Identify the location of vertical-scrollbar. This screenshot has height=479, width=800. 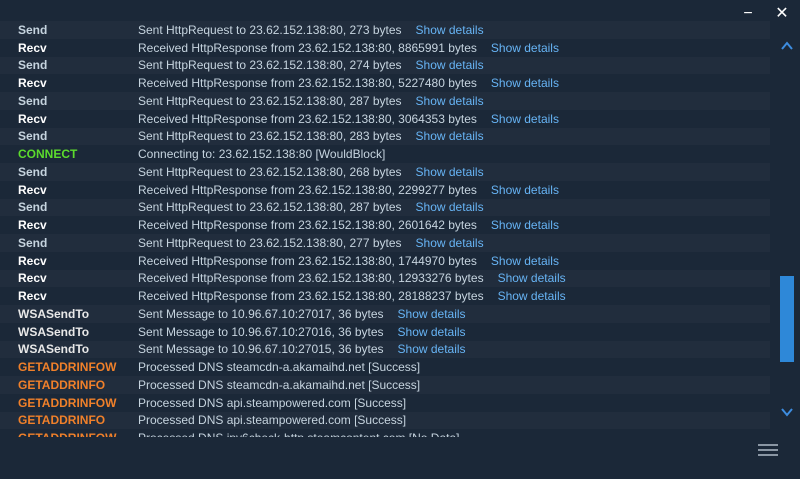
(787, 230).